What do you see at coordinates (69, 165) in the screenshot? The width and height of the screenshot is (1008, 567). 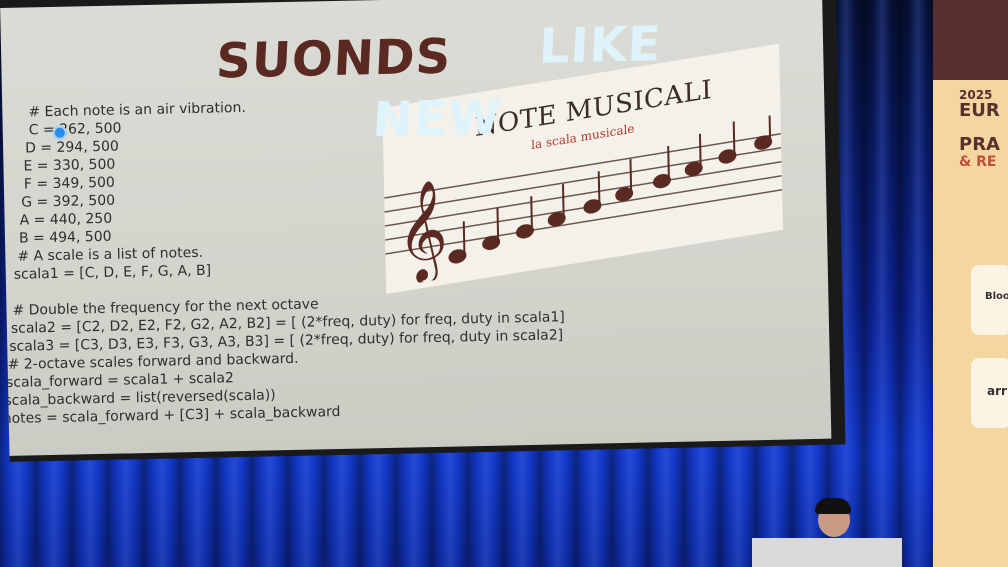 I see `code-line: E = 330, 500` at bounding box center [69, 165].